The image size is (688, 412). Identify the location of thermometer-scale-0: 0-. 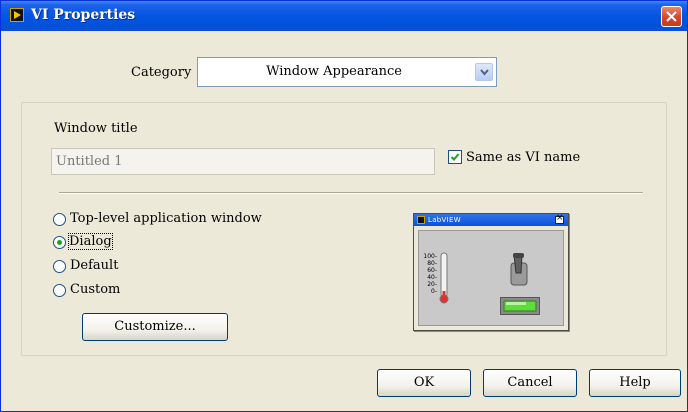
(434, 291).